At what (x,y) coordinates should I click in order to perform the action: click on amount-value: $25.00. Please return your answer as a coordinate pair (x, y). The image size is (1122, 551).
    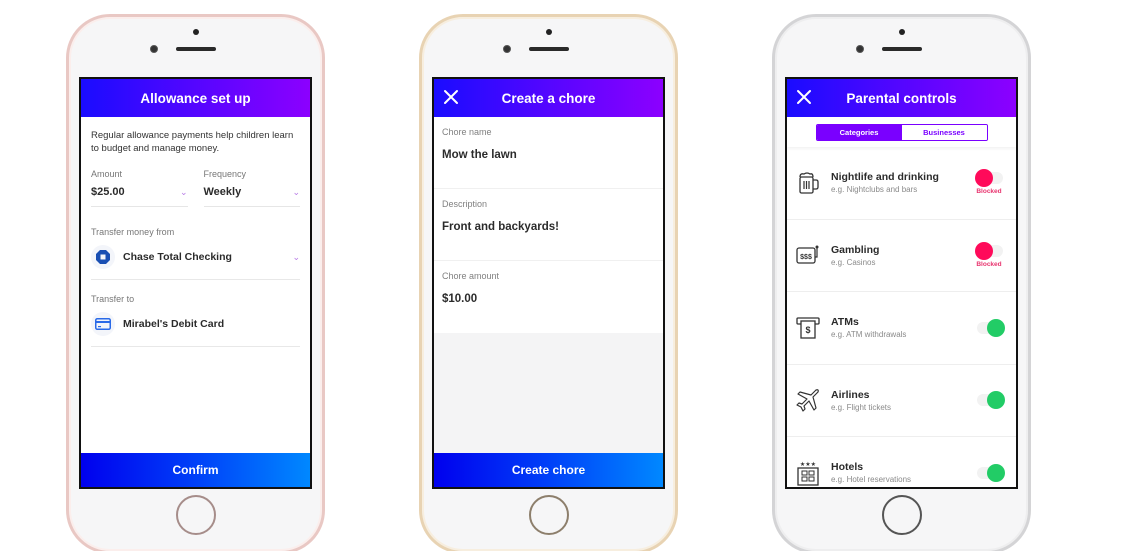
    Looking at the image, I should click on (108, 192).